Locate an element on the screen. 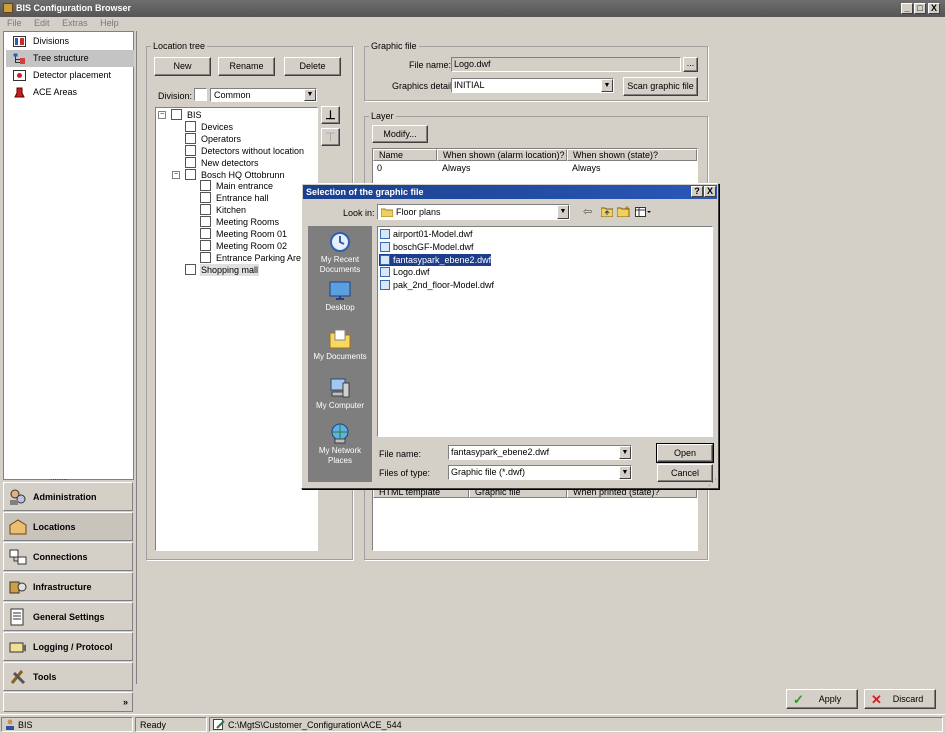 The image size is (945, 733). place-network: My Network Places is located at coordinates (340, 444).